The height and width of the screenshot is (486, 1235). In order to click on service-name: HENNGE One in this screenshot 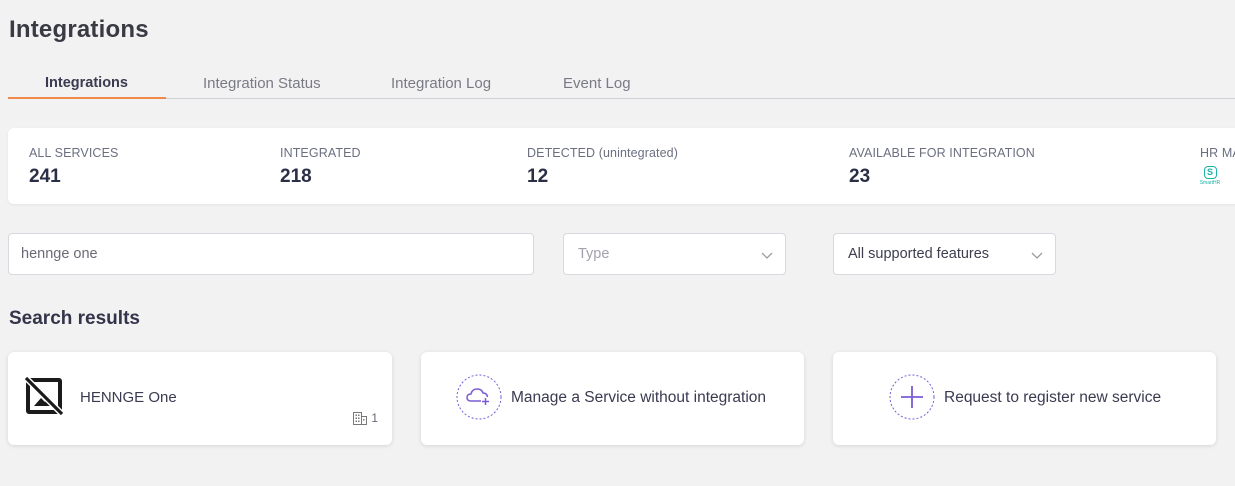, I will do `click(128, 397)`.